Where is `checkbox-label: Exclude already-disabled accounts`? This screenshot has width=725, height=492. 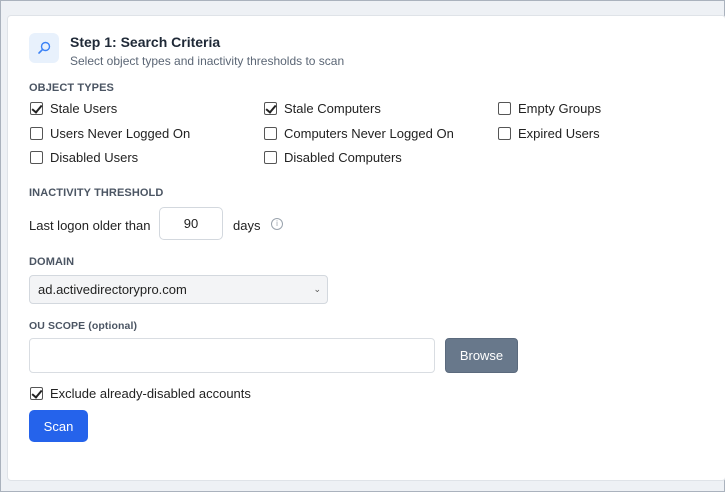 checkbox-label: Exclude already-disabled accounts is located at coordinates (150, 393).